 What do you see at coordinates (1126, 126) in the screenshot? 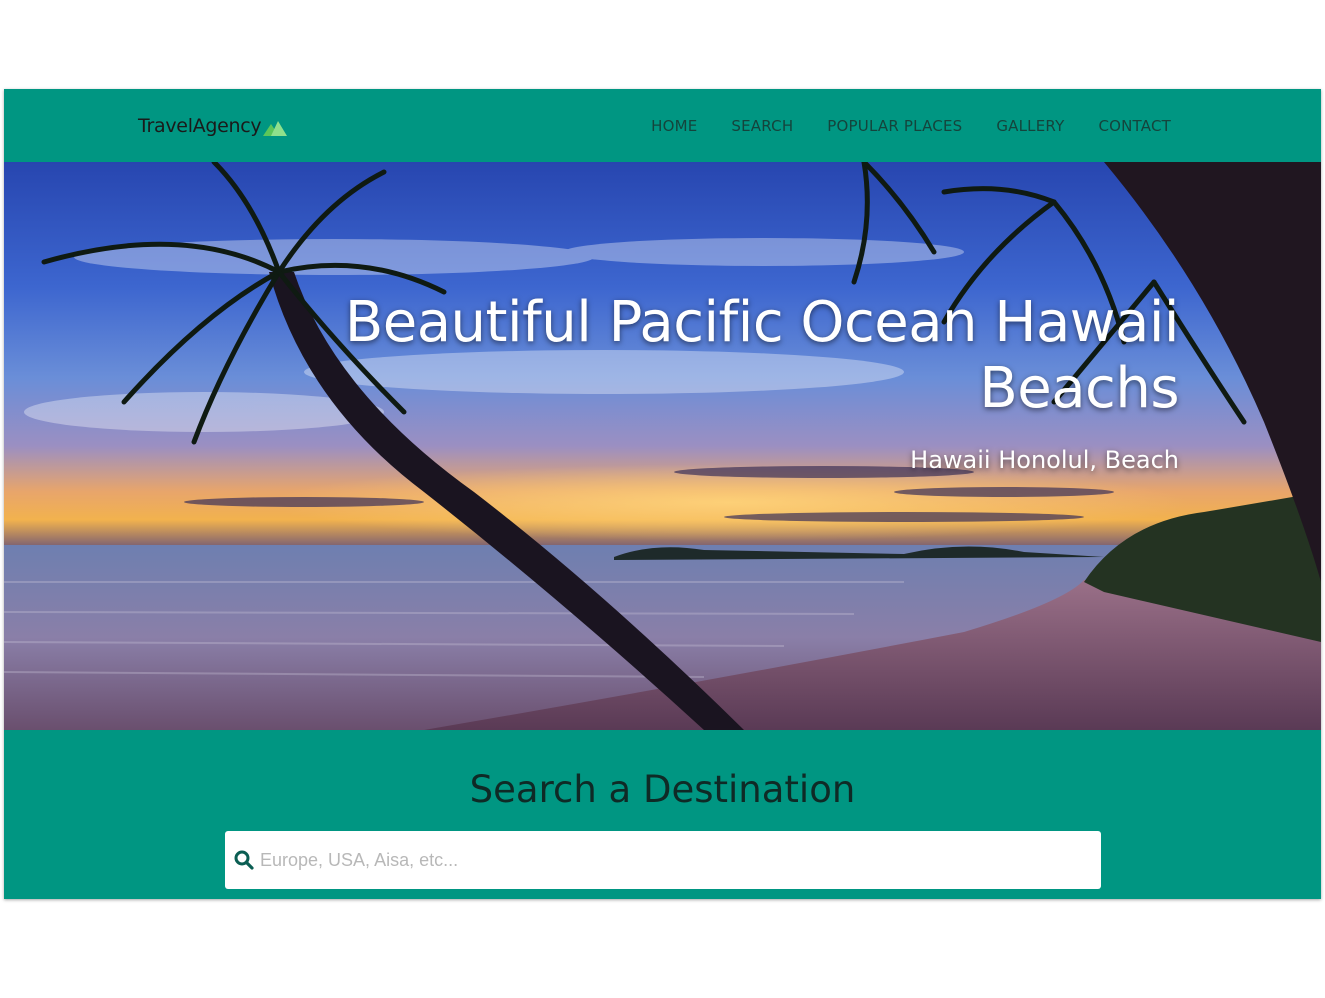
I see `nav-contact: CONTACT` at bounding box center [1126, 126].